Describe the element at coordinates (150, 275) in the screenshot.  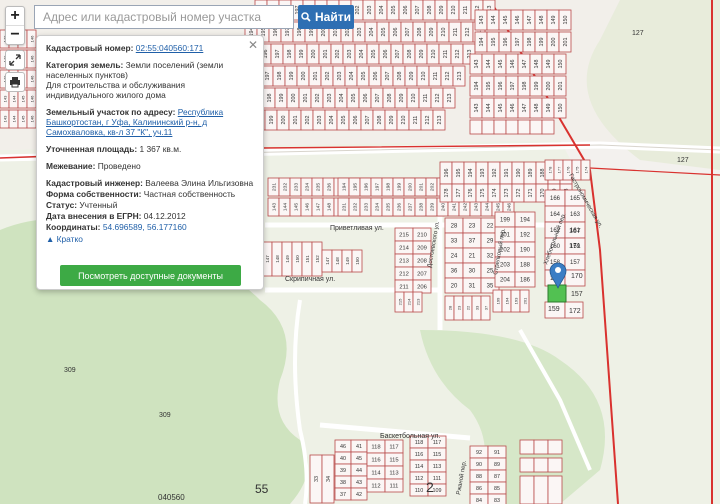
I see `view-documents-button: Посмотреть доступные документы` at that location.